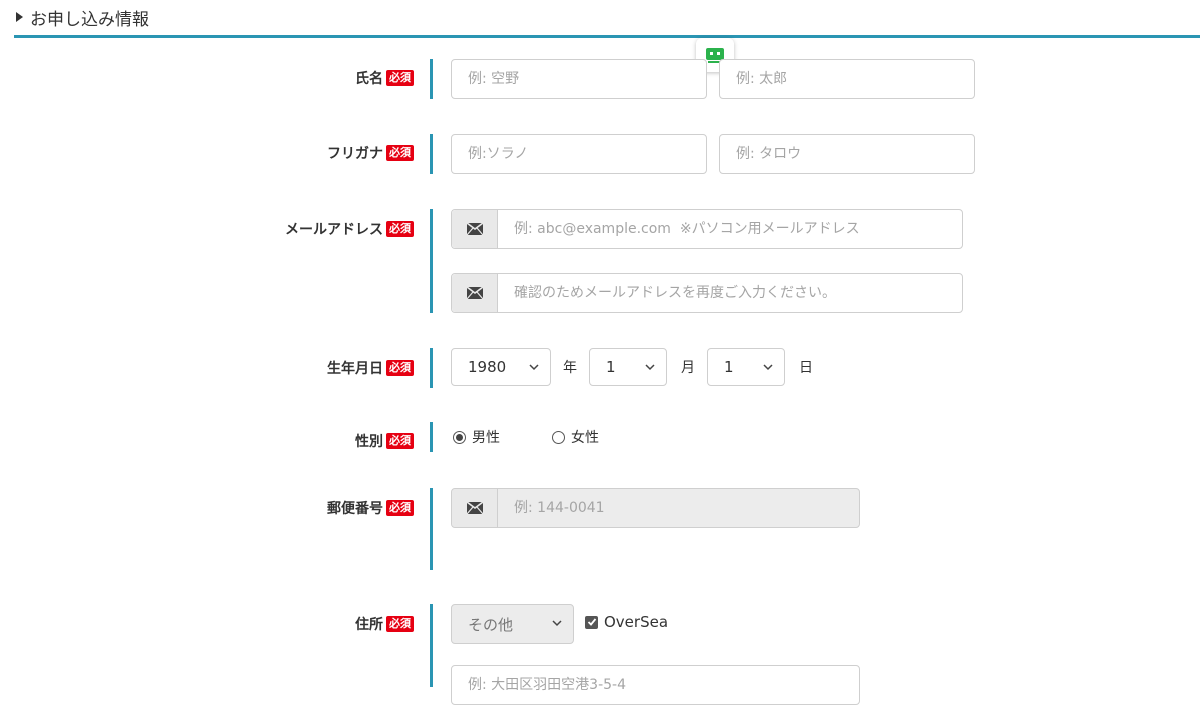 The width and height of the screenshot is (1200, 705). What do you see at coordinates (626, 622) in the screenshot?
I see `oversea-checkbox: OverSea` at bounding box center [626, 622].